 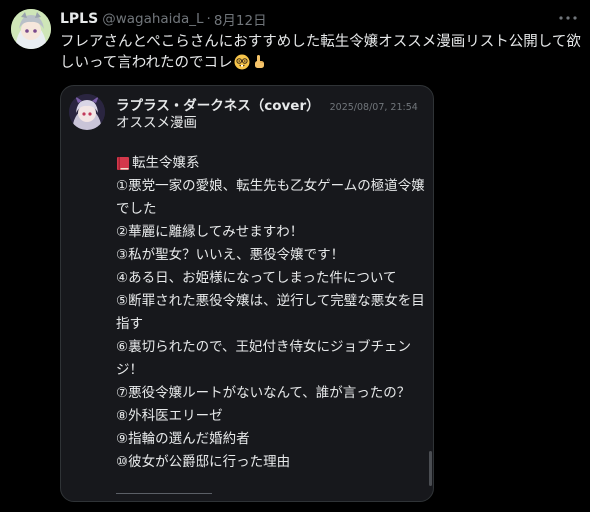 I want to click on tweet-header: LPLS @wagahaida_L · 8月12日, so click(x=163, y=19).